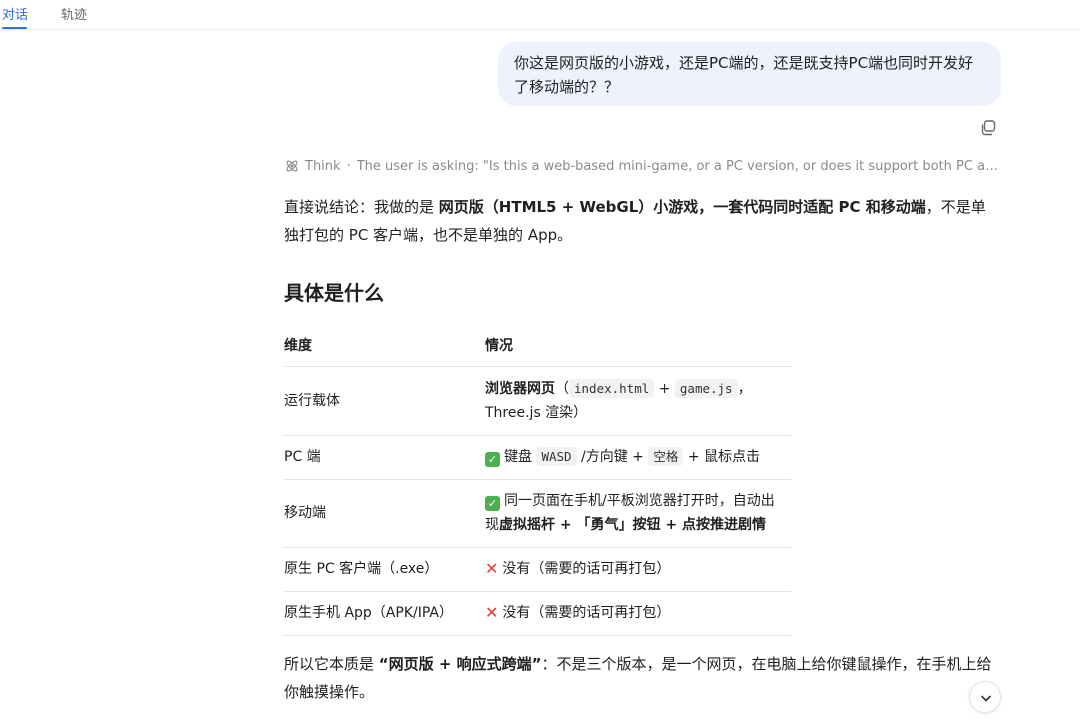  I want to click on copy-icon, so click(988, 128).